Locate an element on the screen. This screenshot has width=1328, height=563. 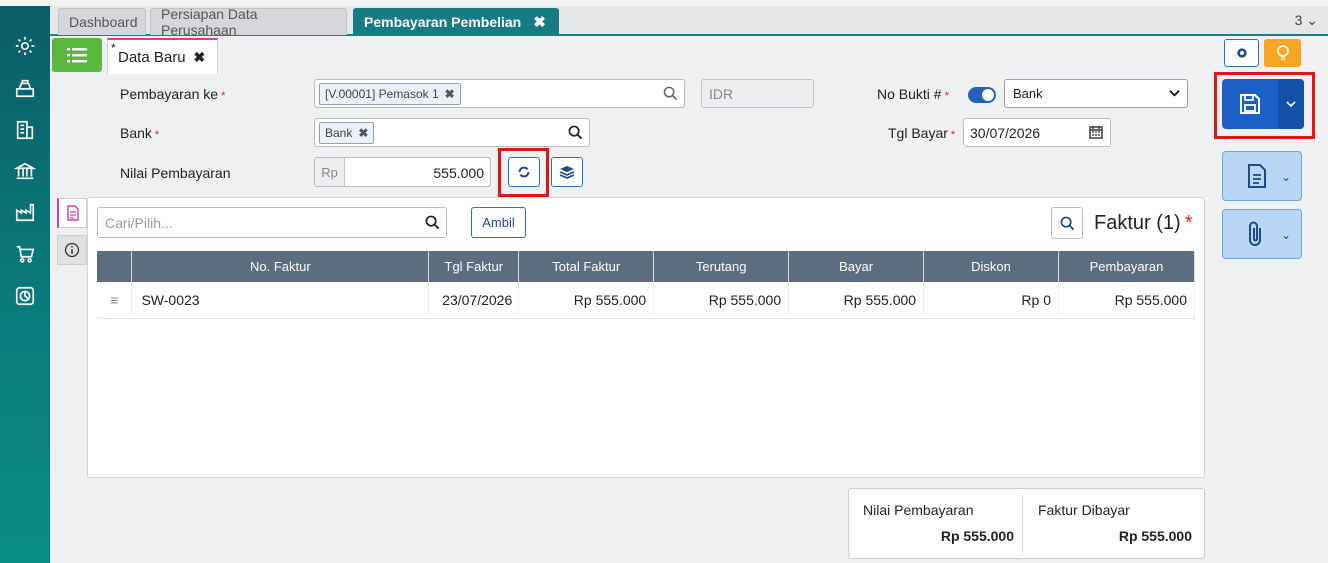
tab-dashboard: Dashboard is located at coordinates (102, 21).